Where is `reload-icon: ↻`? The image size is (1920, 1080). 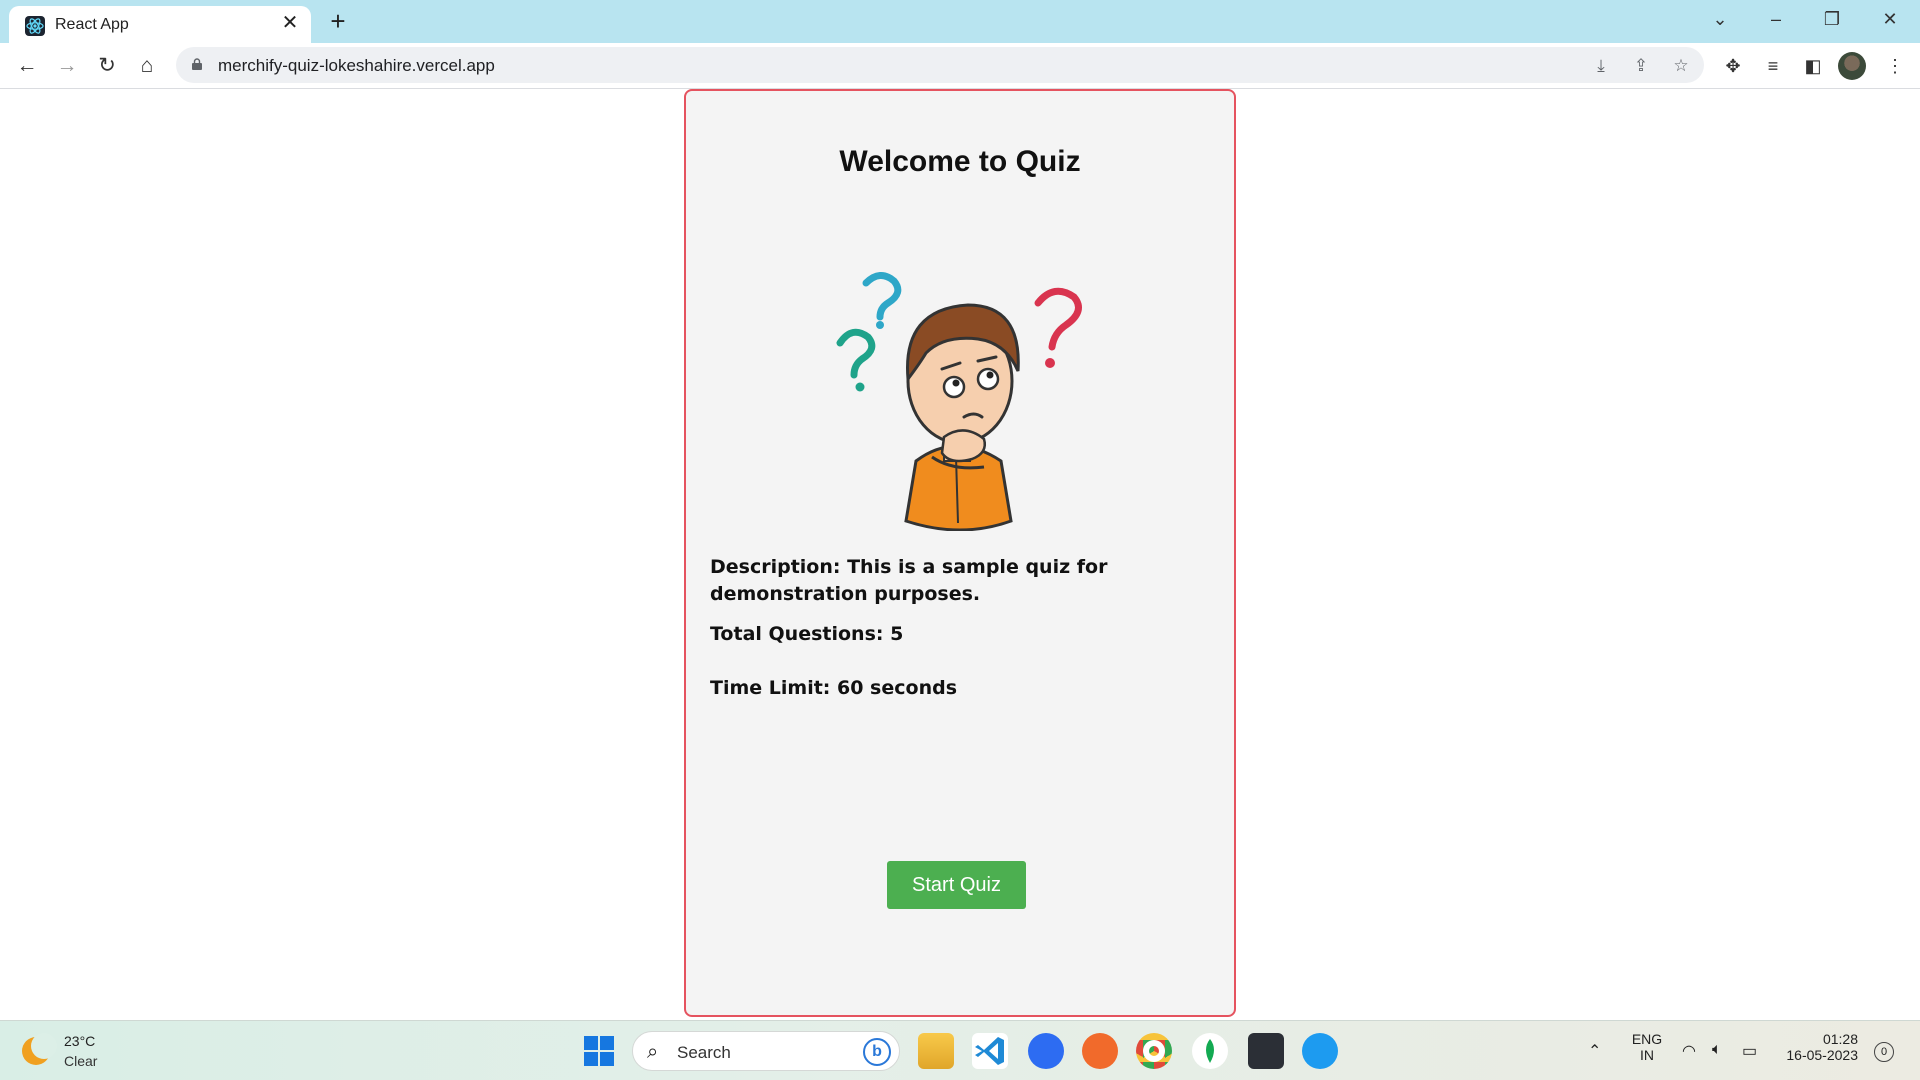 reload-icon: ↻ is located at coordinates (107, 66).